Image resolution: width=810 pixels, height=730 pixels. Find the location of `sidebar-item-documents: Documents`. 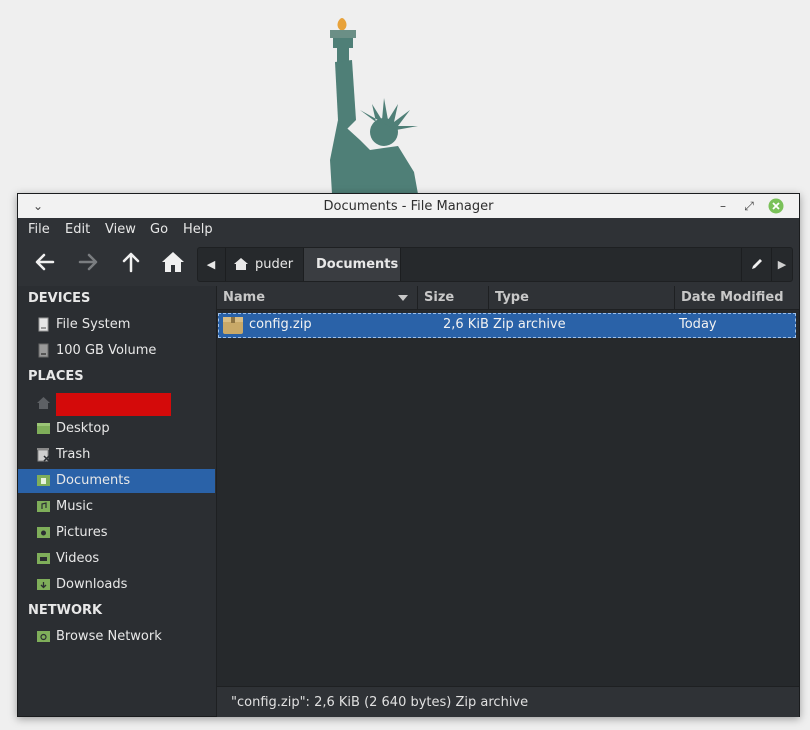

sidebar-item-documents: Documents is located at coordinates (116, 481).